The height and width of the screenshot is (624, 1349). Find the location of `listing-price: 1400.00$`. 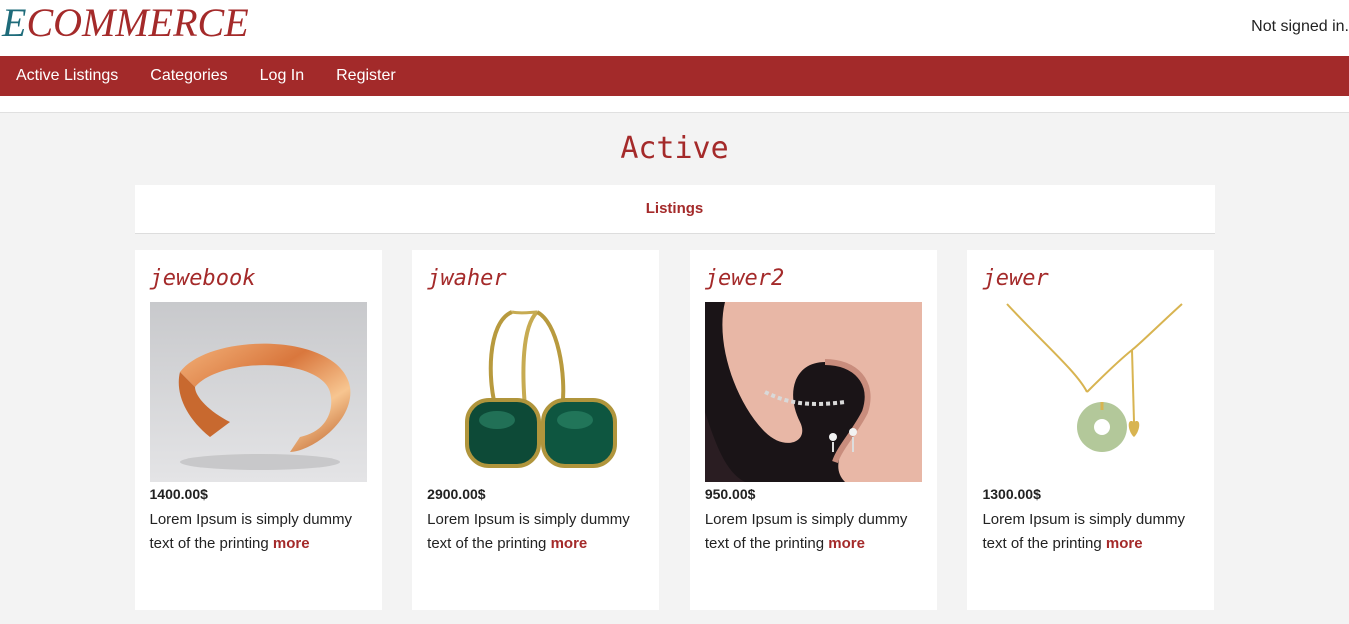

listing-price: 1400.00$ is located at coordinates (178, 494).